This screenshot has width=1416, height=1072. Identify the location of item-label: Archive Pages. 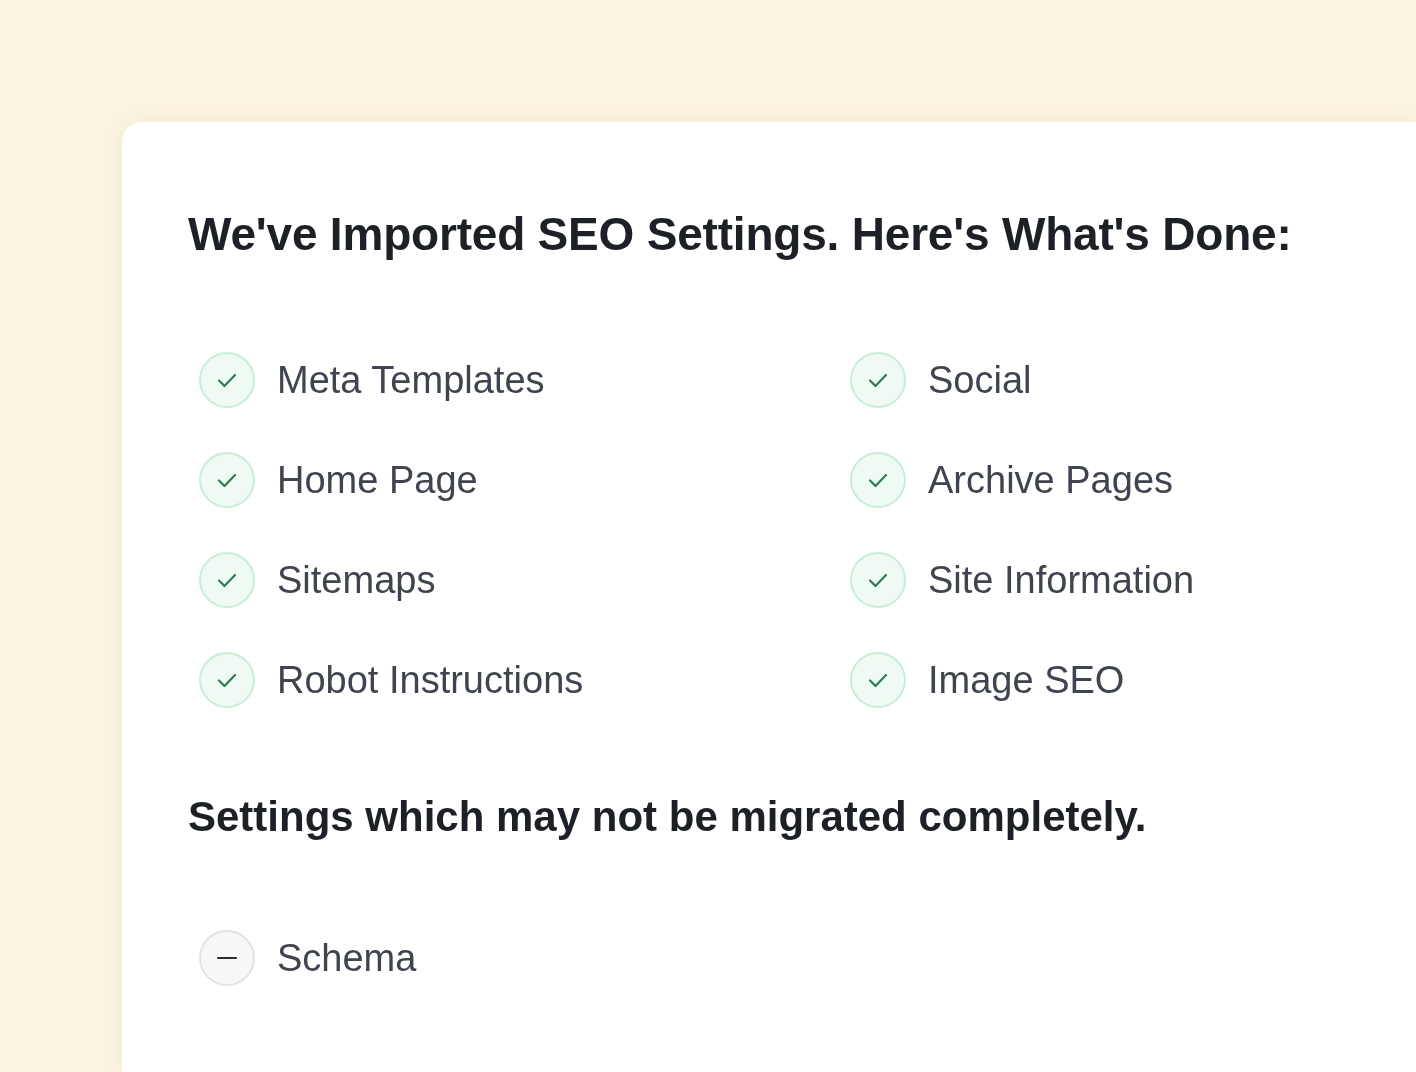
(1050, 480).